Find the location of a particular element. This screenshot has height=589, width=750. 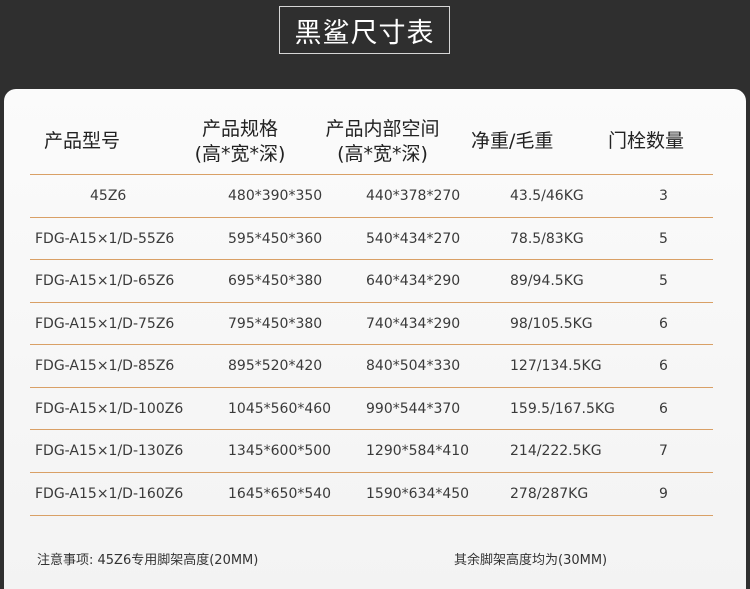

cell-inner: 440*378*270 is located at coordinates (413, 196).